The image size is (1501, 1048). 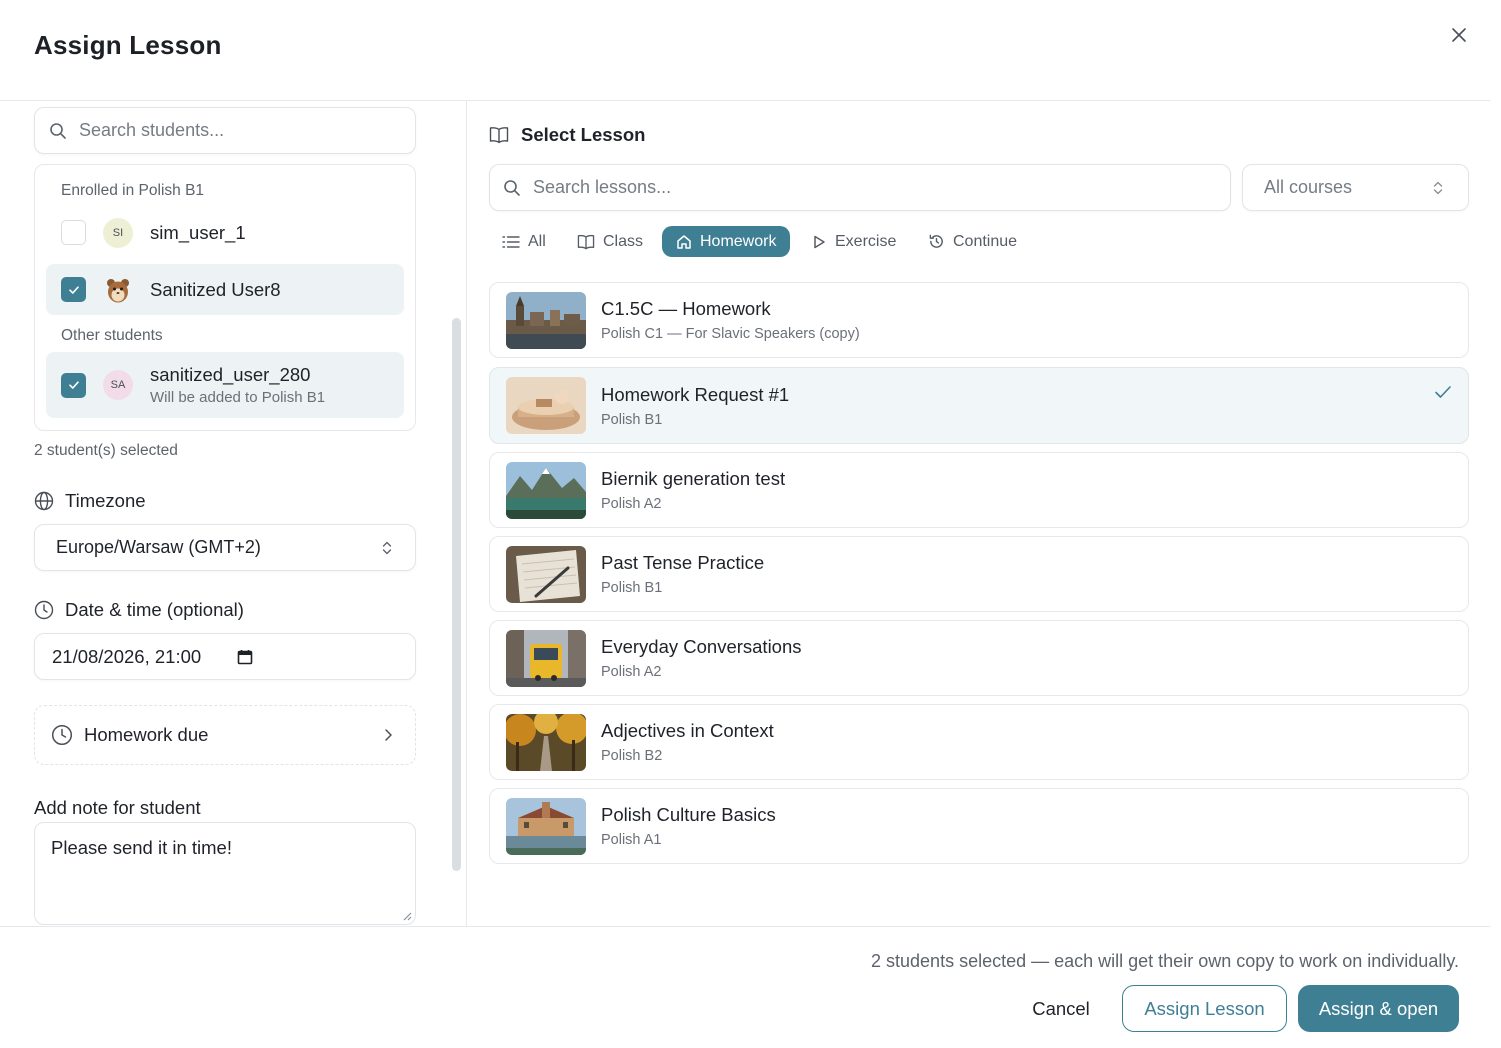 What do you see at coordinates (225, 656) in the screenshot?
I see `datetime-input: 21/08/2026, 21:00` at bounding box center [225, 656].